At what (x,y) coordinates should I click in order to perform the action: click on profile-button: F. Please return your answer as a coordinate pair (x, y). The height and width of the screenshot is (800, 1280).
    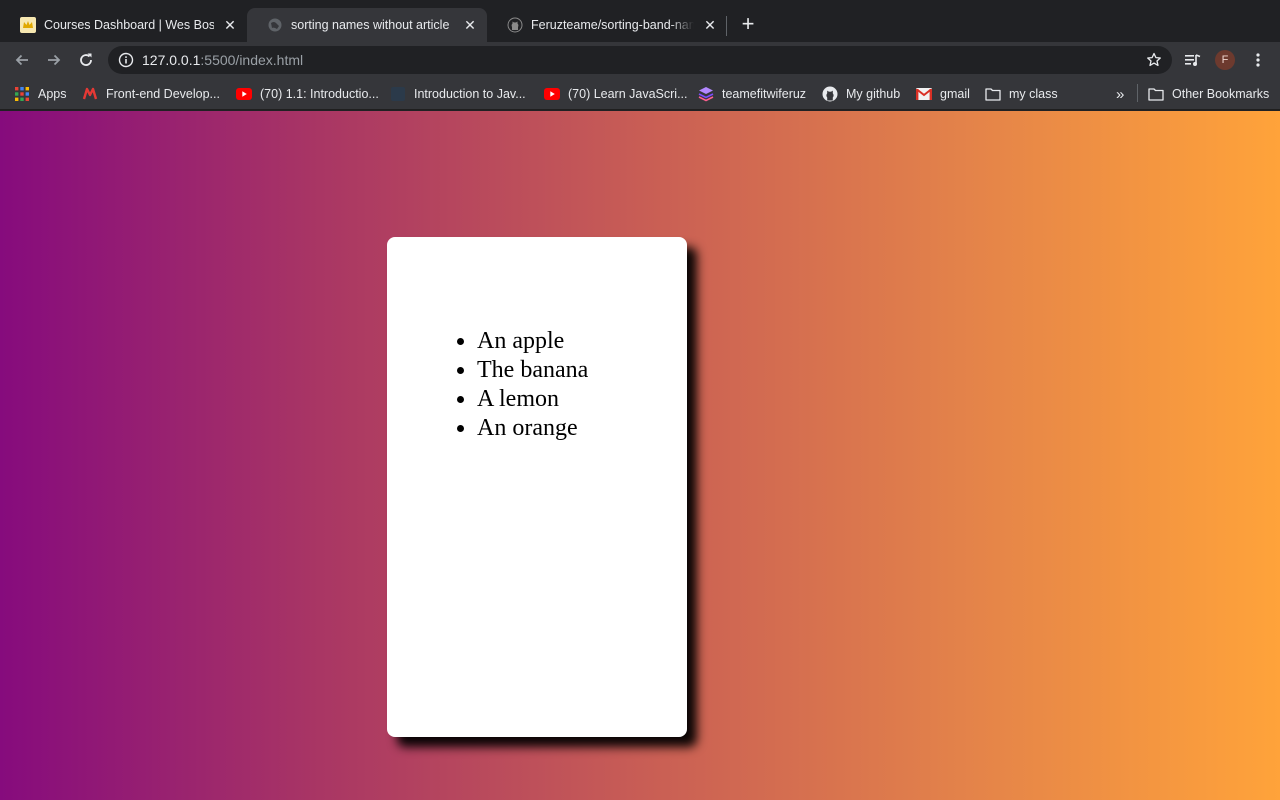
    Looking at the image, I should click on (1225, 60).